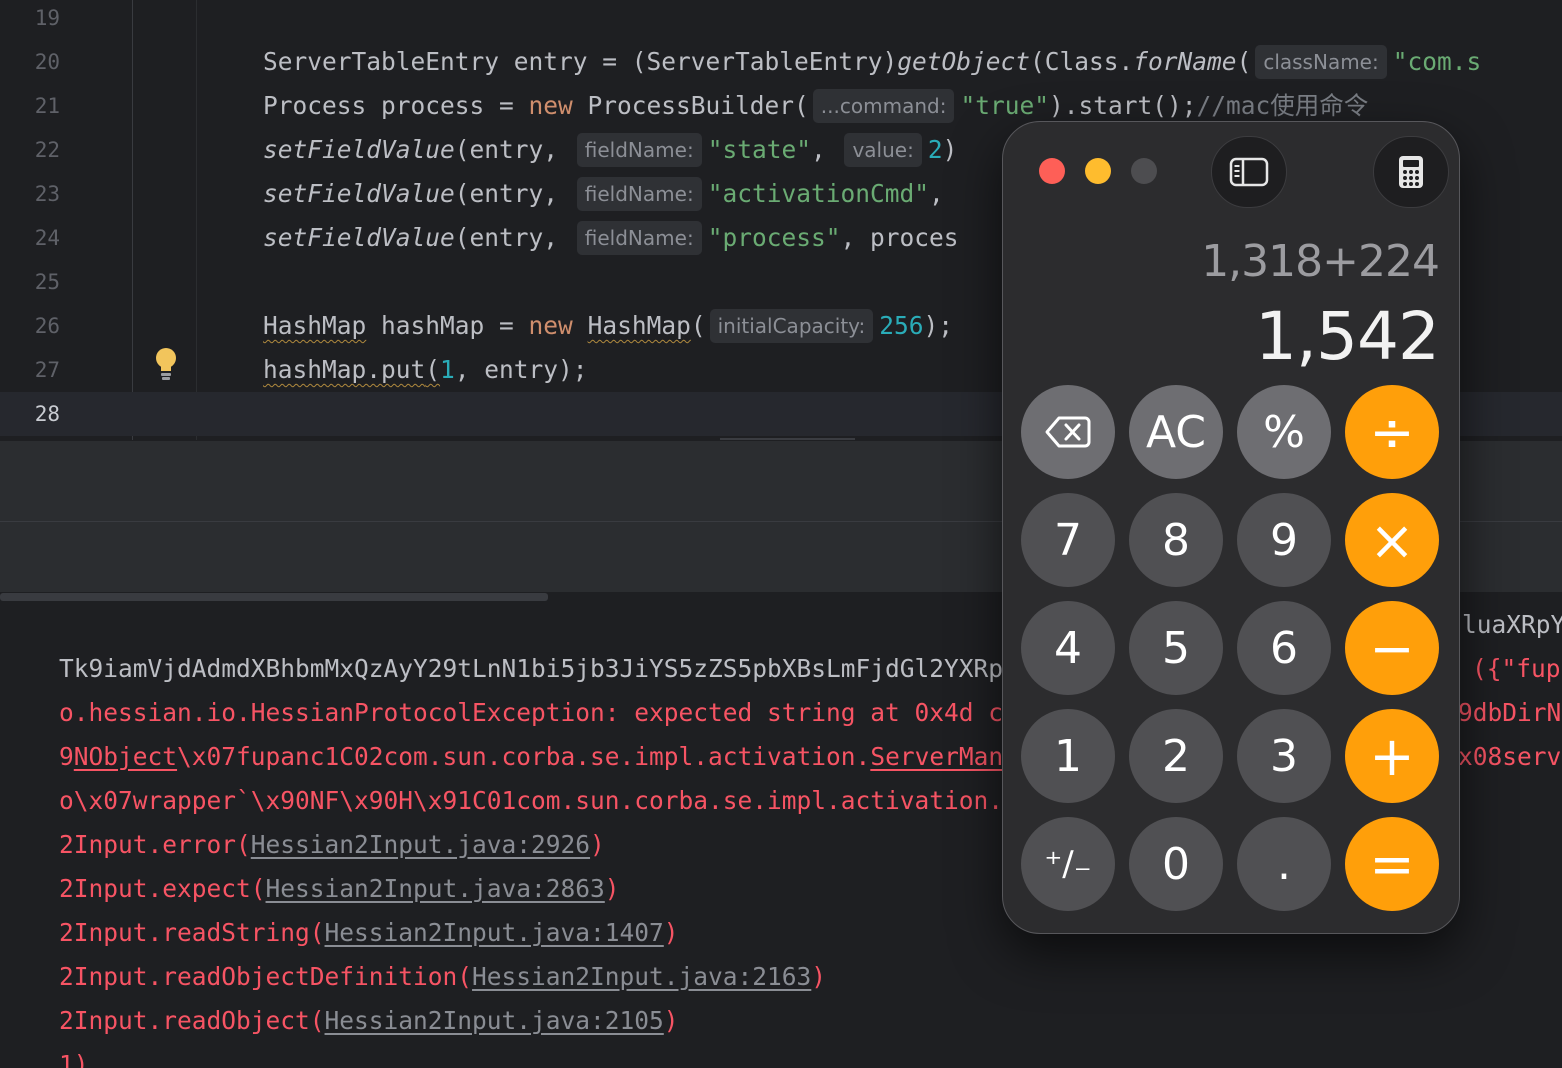 The height and width of the screenshot is (1068, 1562). I want to click on line-number: 26, so click(47, 326).